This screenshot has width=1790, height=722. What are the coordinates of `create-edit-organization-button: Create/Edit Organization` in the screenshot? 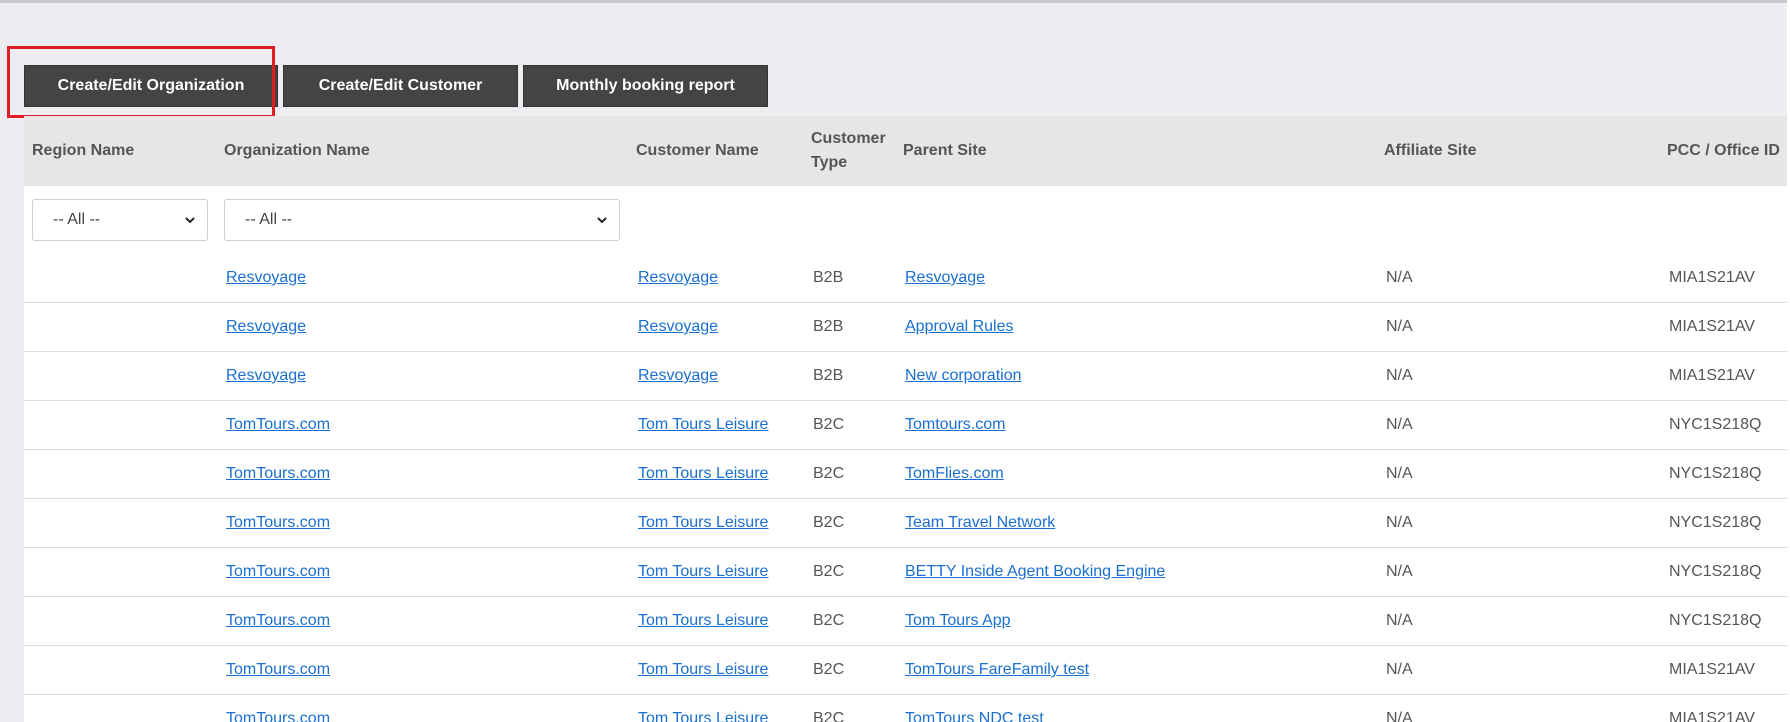 It's located at (151, 86).